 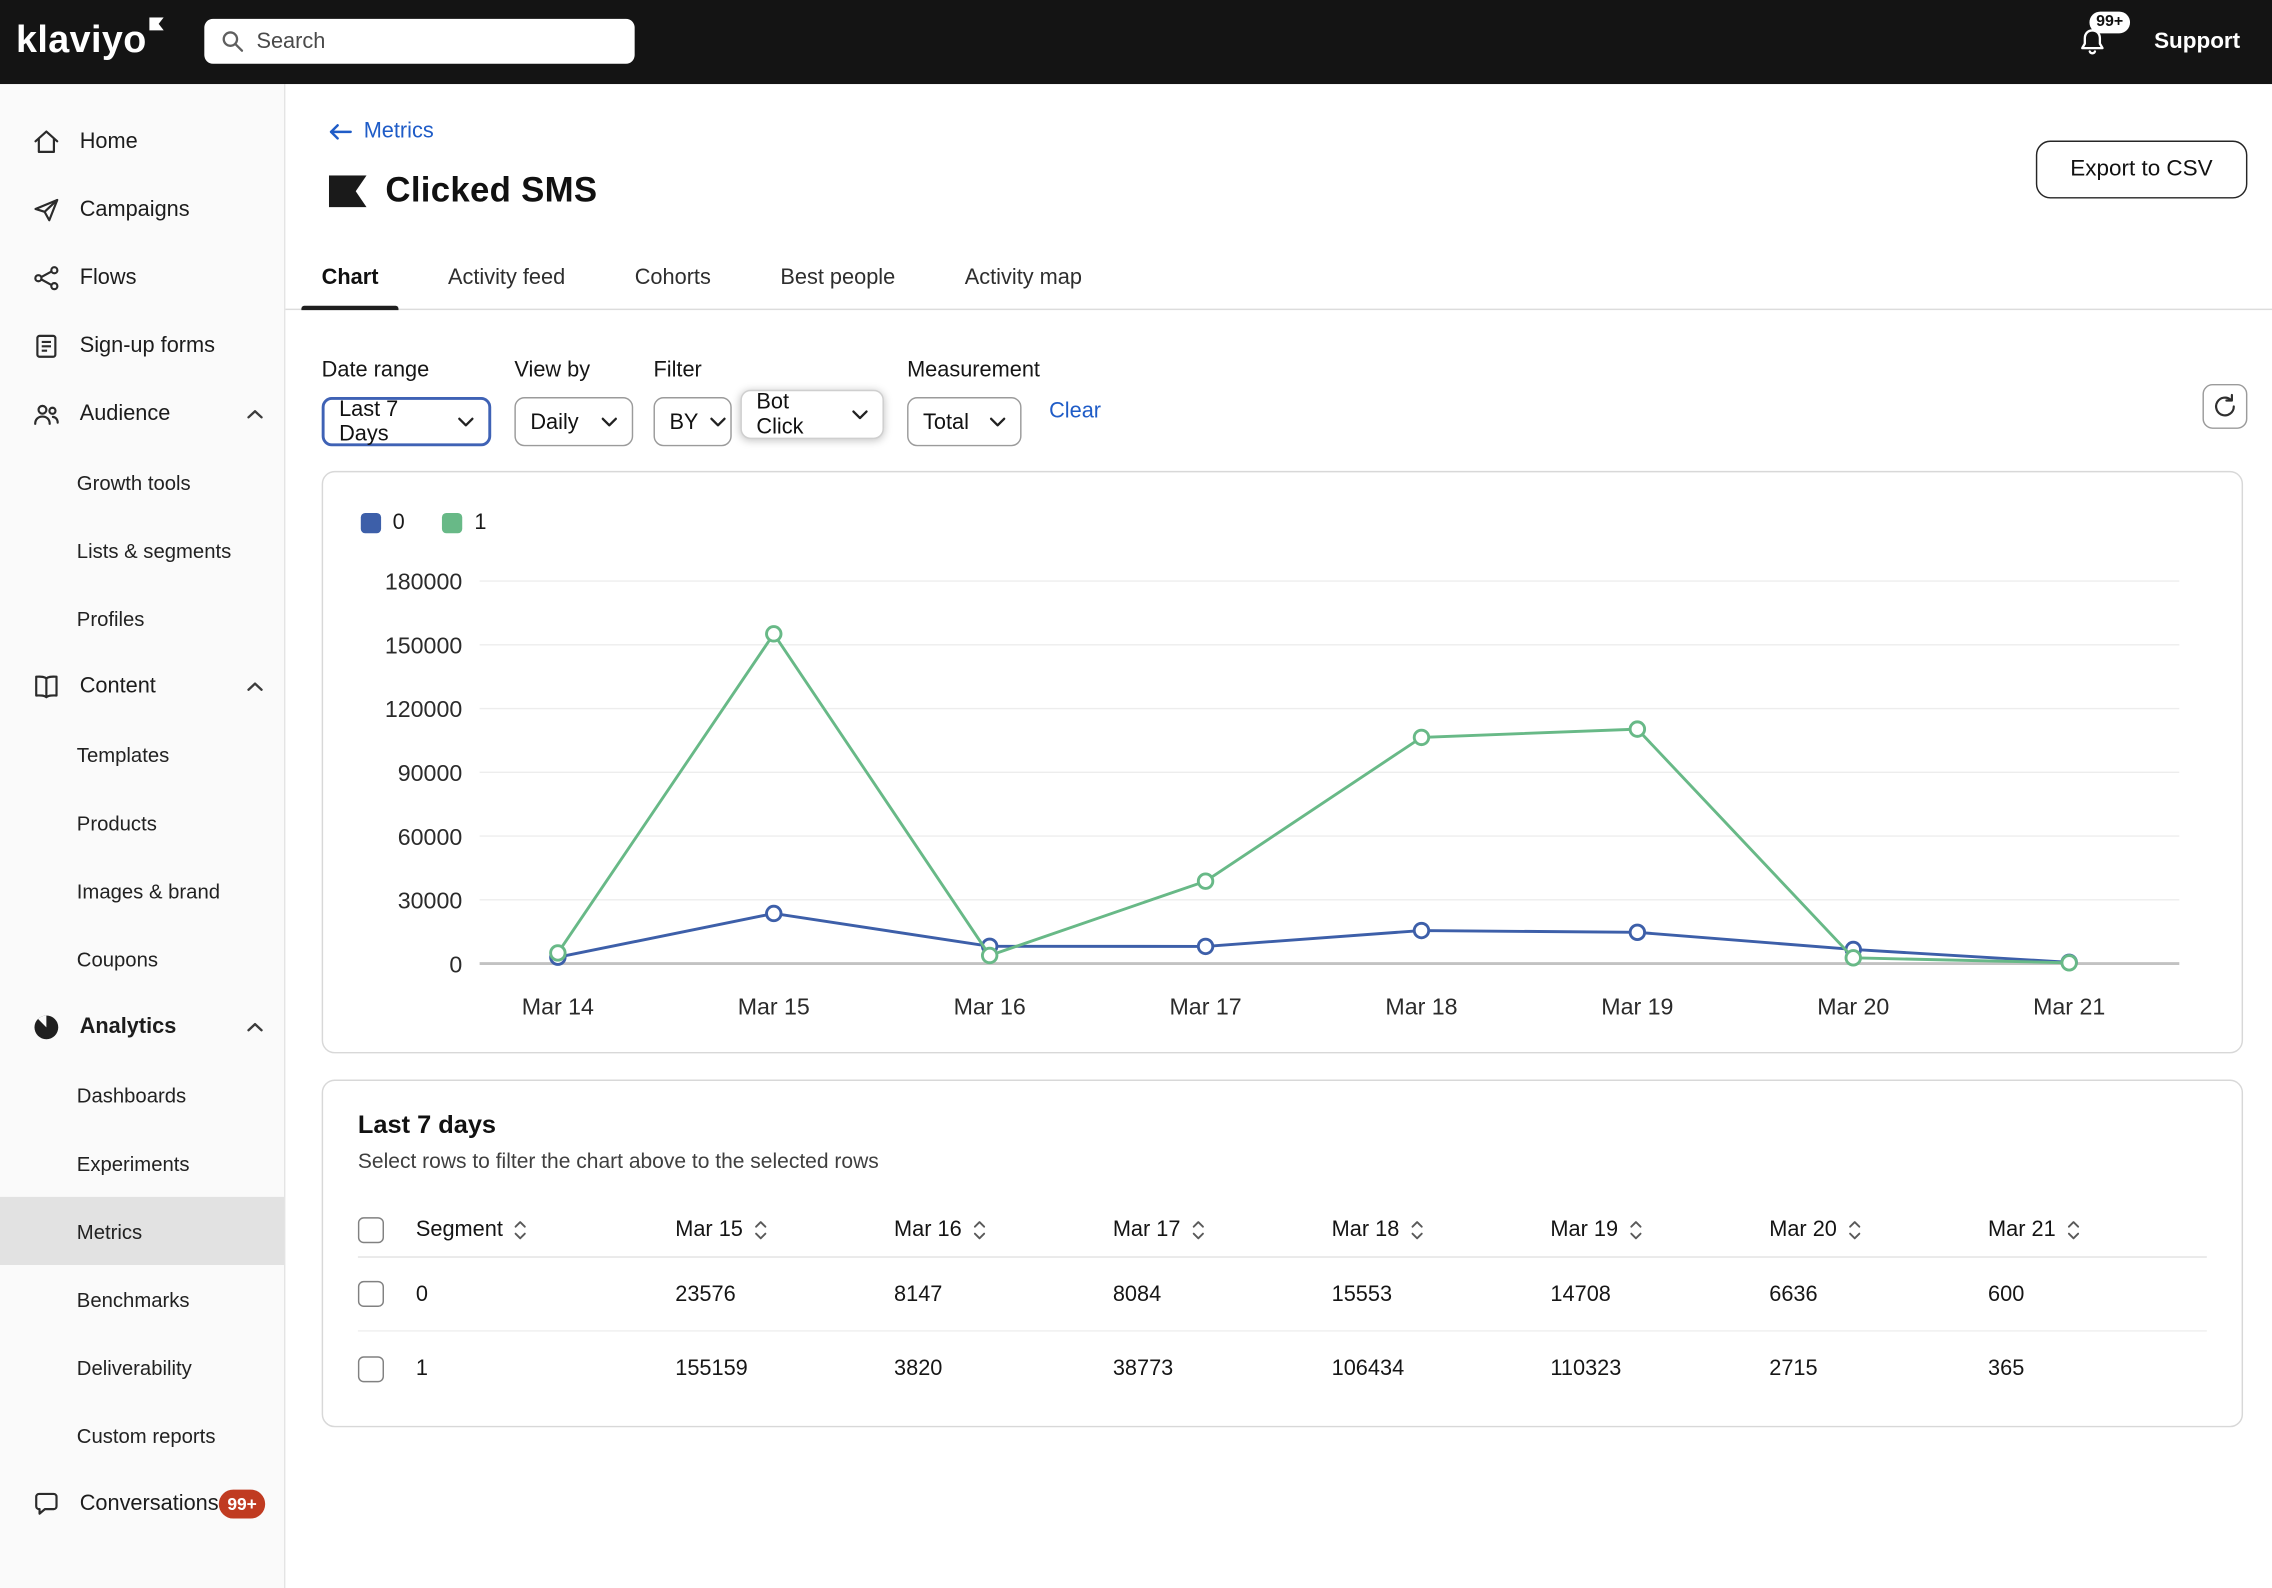 What do you see at coordinates (386, 1293) in the screenshot?
I see `row-checkbox-cell` at bounding box center [386, 1293].